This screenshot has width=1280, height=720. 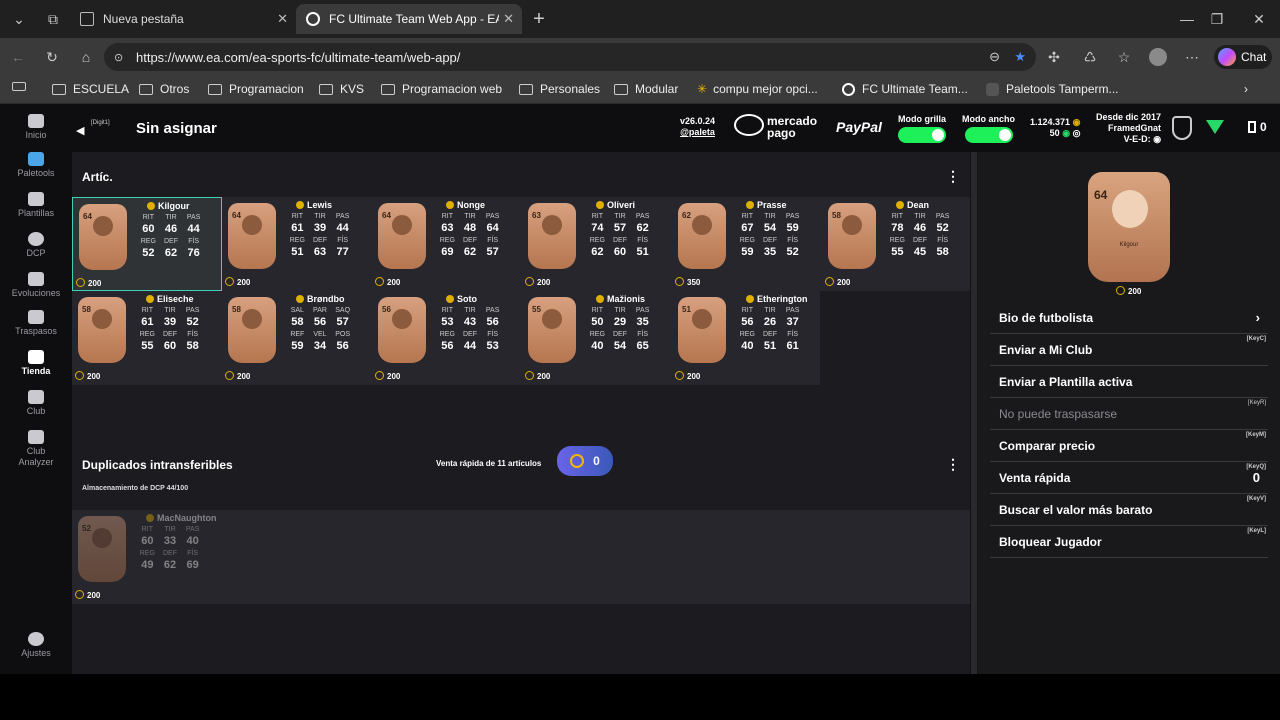 What do you see at coordinates (297, 244) in the screenshot?
I see `player-card: 64 Lewis RIT TIR PAS 61 39 44 REG DEF FÍS 51 63 77 200` at bounding box center [297, 244].